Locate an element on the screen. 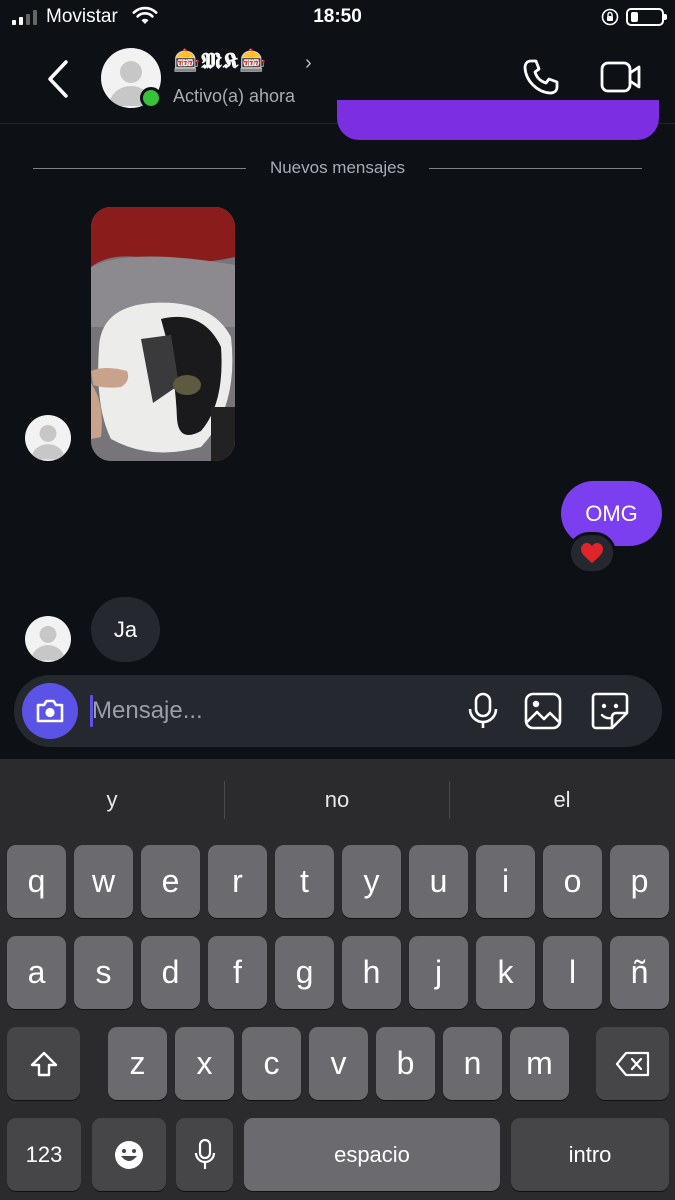 The image size is (675, 1200). previous-outgoing-bubble is located at coordinates (498, 120).